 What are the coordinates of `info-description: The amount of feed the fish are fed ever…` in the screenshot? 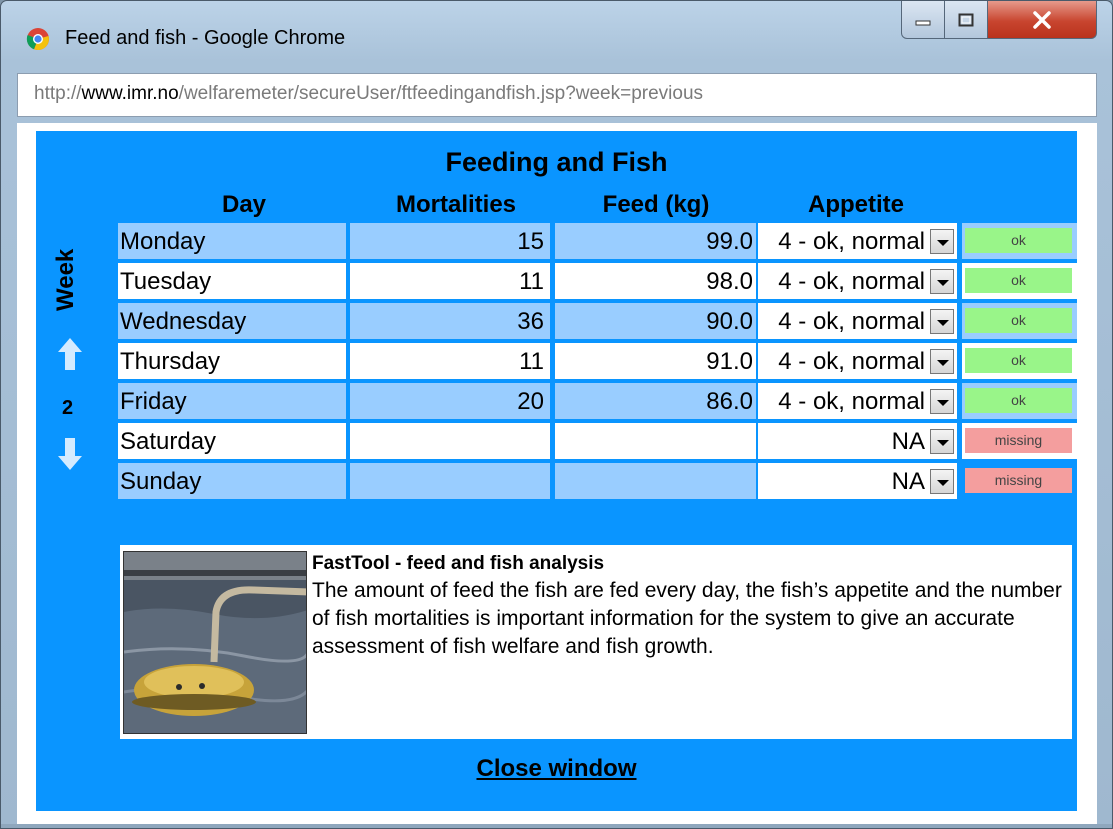 It's located at (687, 618).